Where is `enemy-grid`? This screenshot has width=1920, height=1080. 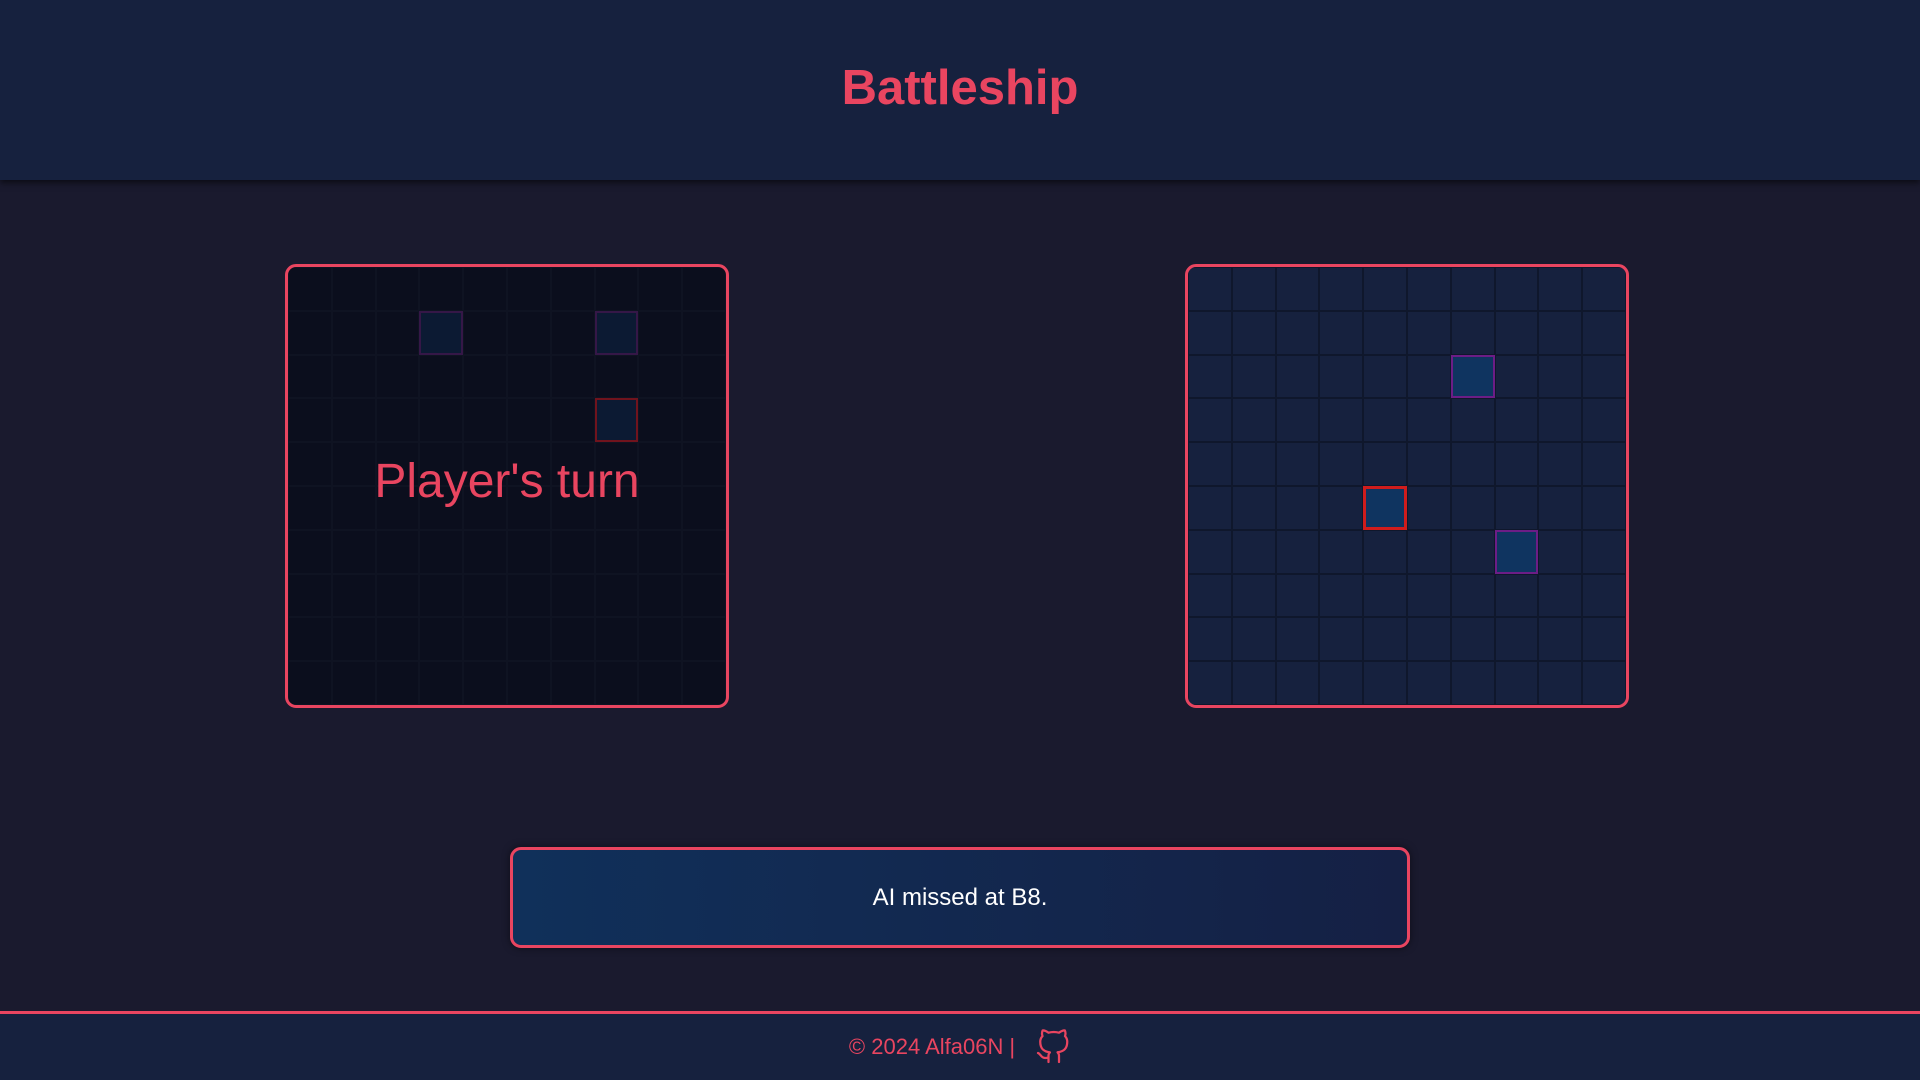
enemy-grid is located at coordinates (1407, 486).